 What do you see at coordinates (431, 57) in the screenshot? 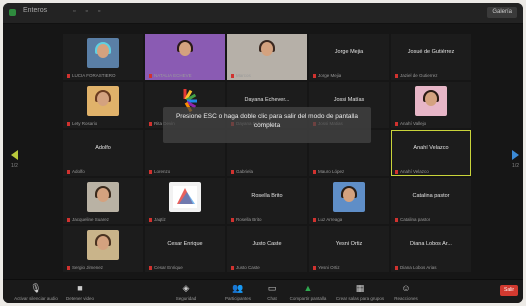
I see `participant-tile: Josué de Gutiérrez Jaziel de Gutierrez` at bounding box center [431, 57].